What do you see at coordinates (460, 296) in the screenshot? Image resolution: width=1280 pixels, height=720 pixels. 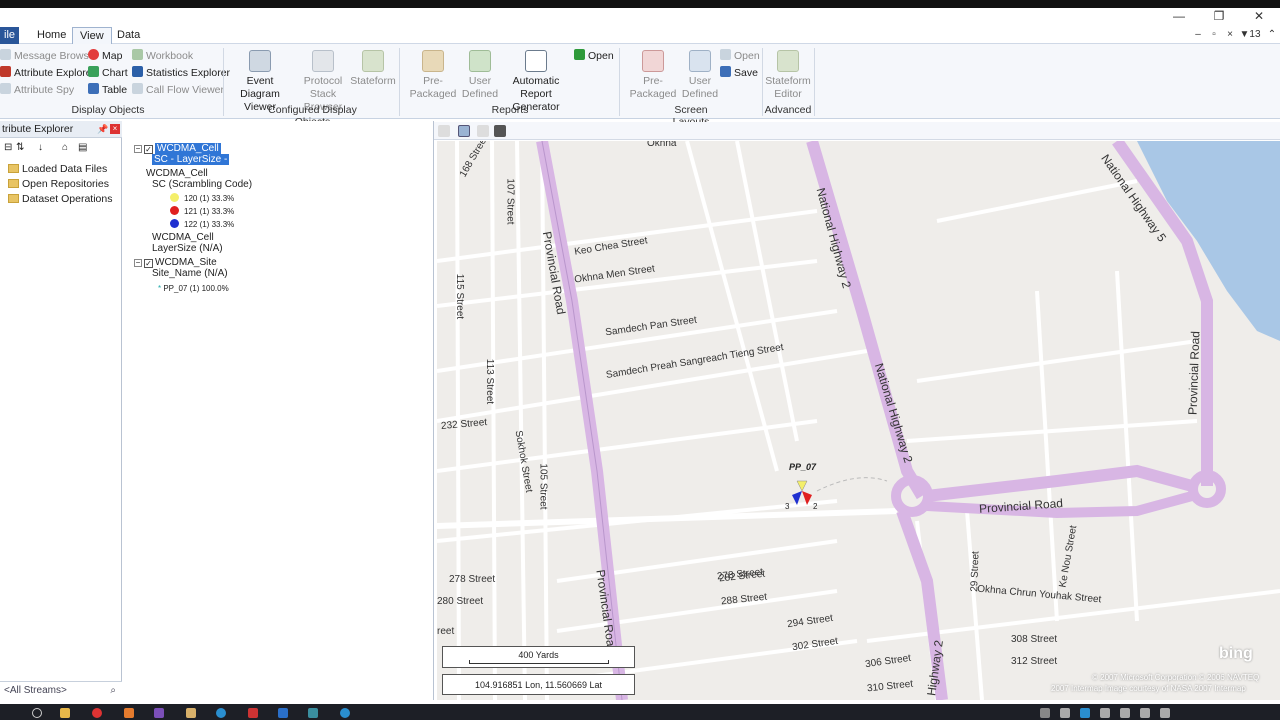 I see `street-label: 115 Street` at bounding box center [460, 296].